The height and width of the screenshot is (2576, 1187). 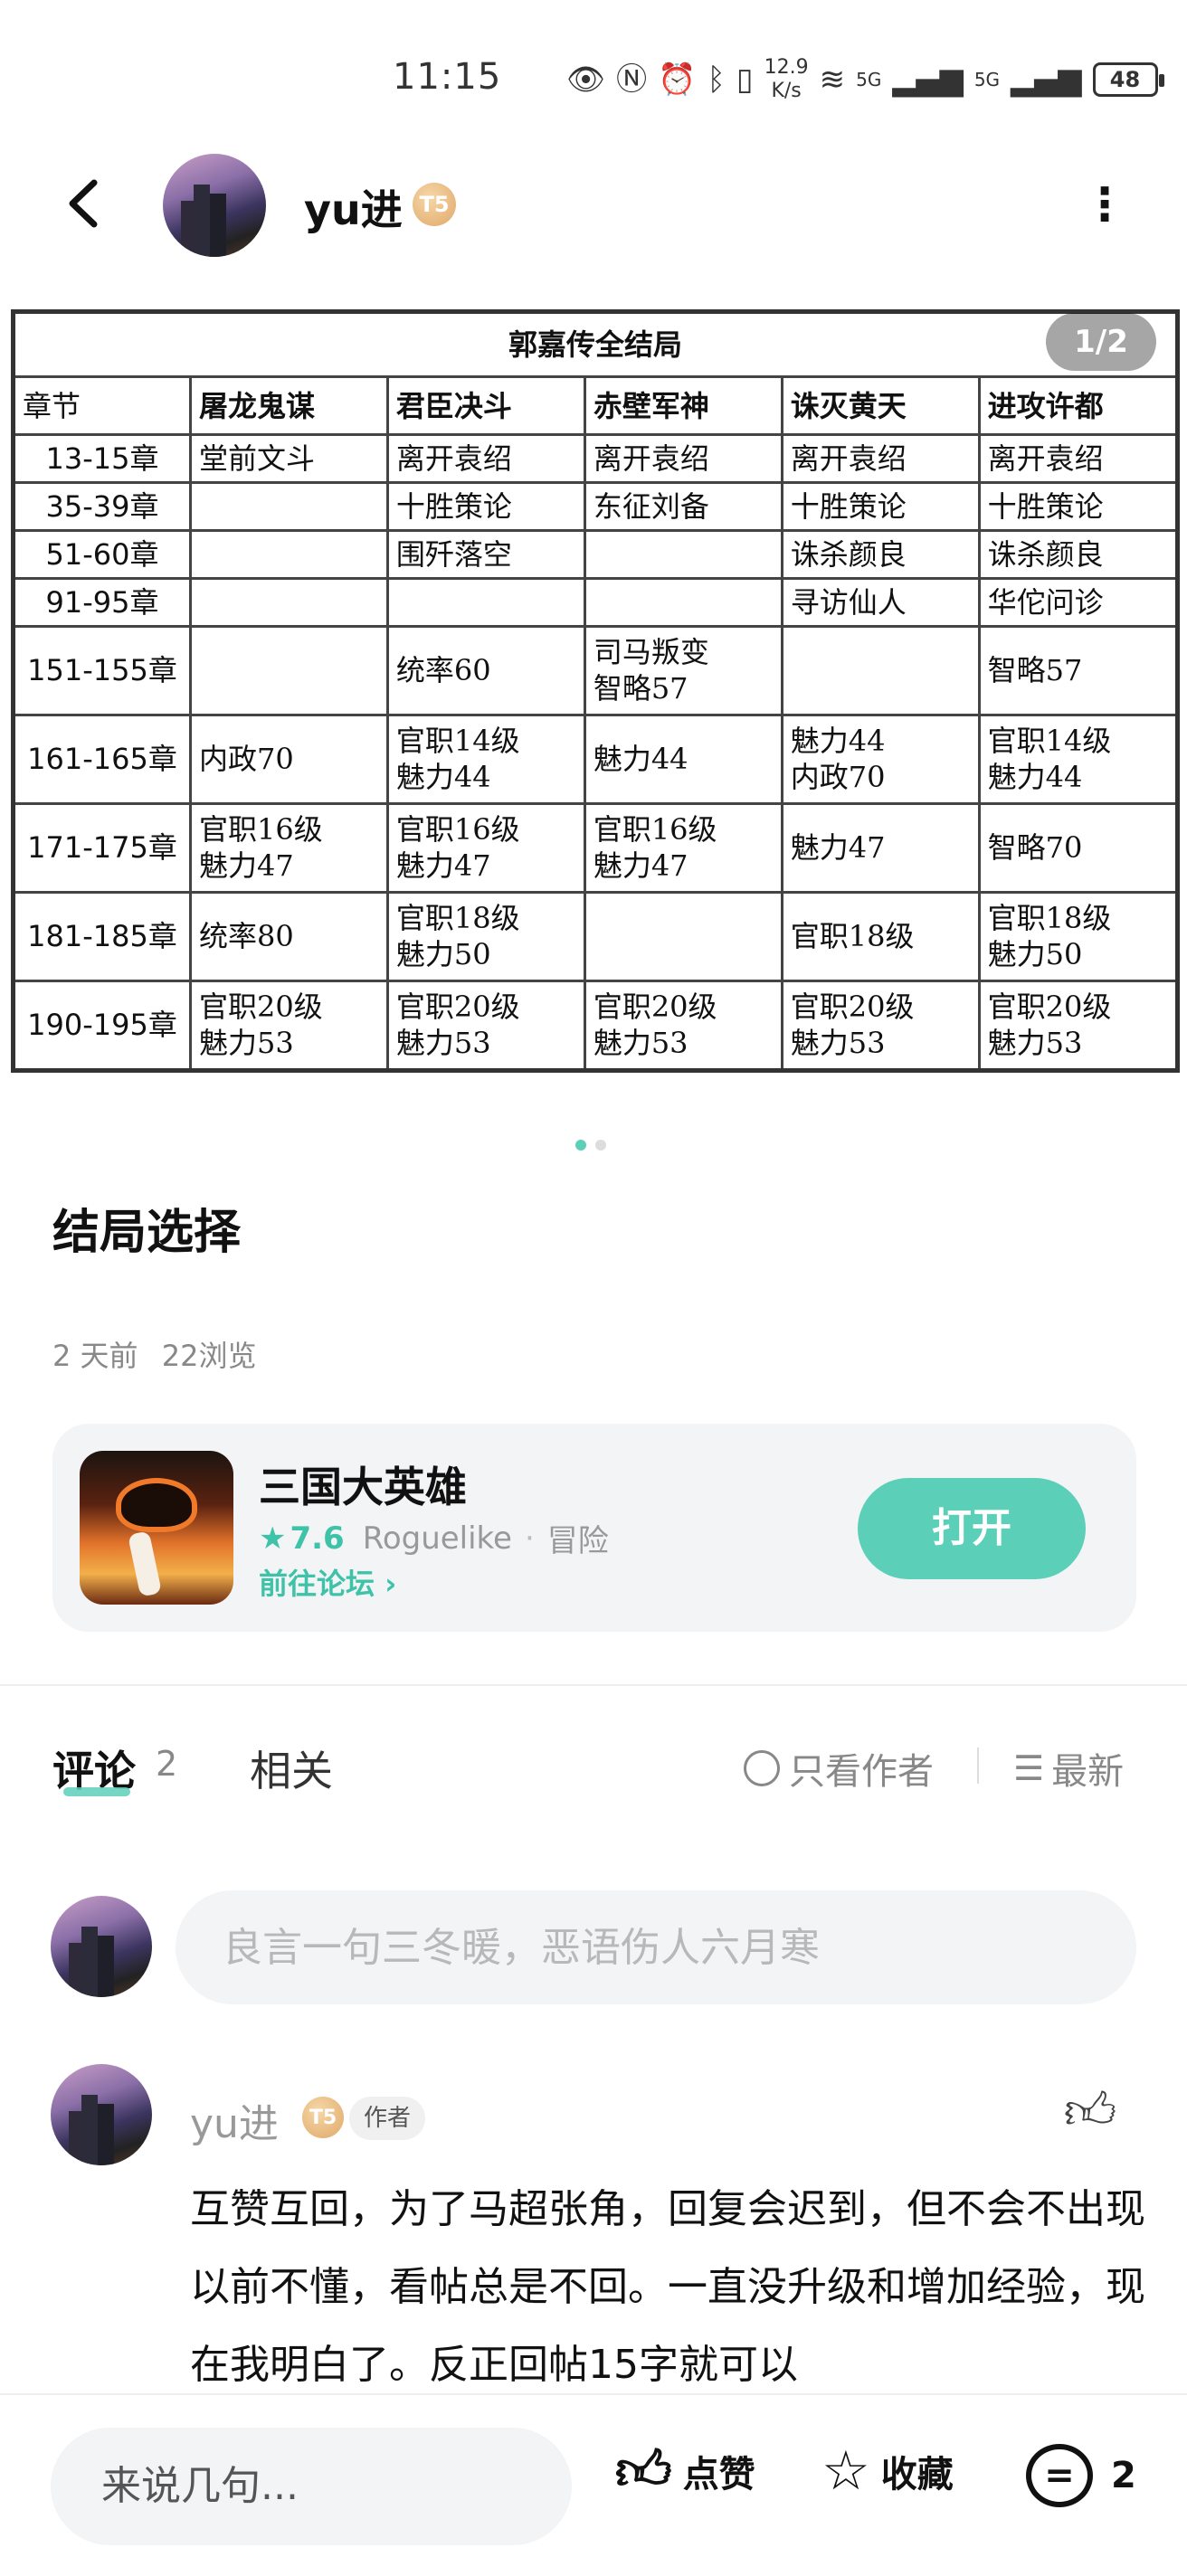 I want to click on open-game-button: 打开, so click(x=972, y=1529).